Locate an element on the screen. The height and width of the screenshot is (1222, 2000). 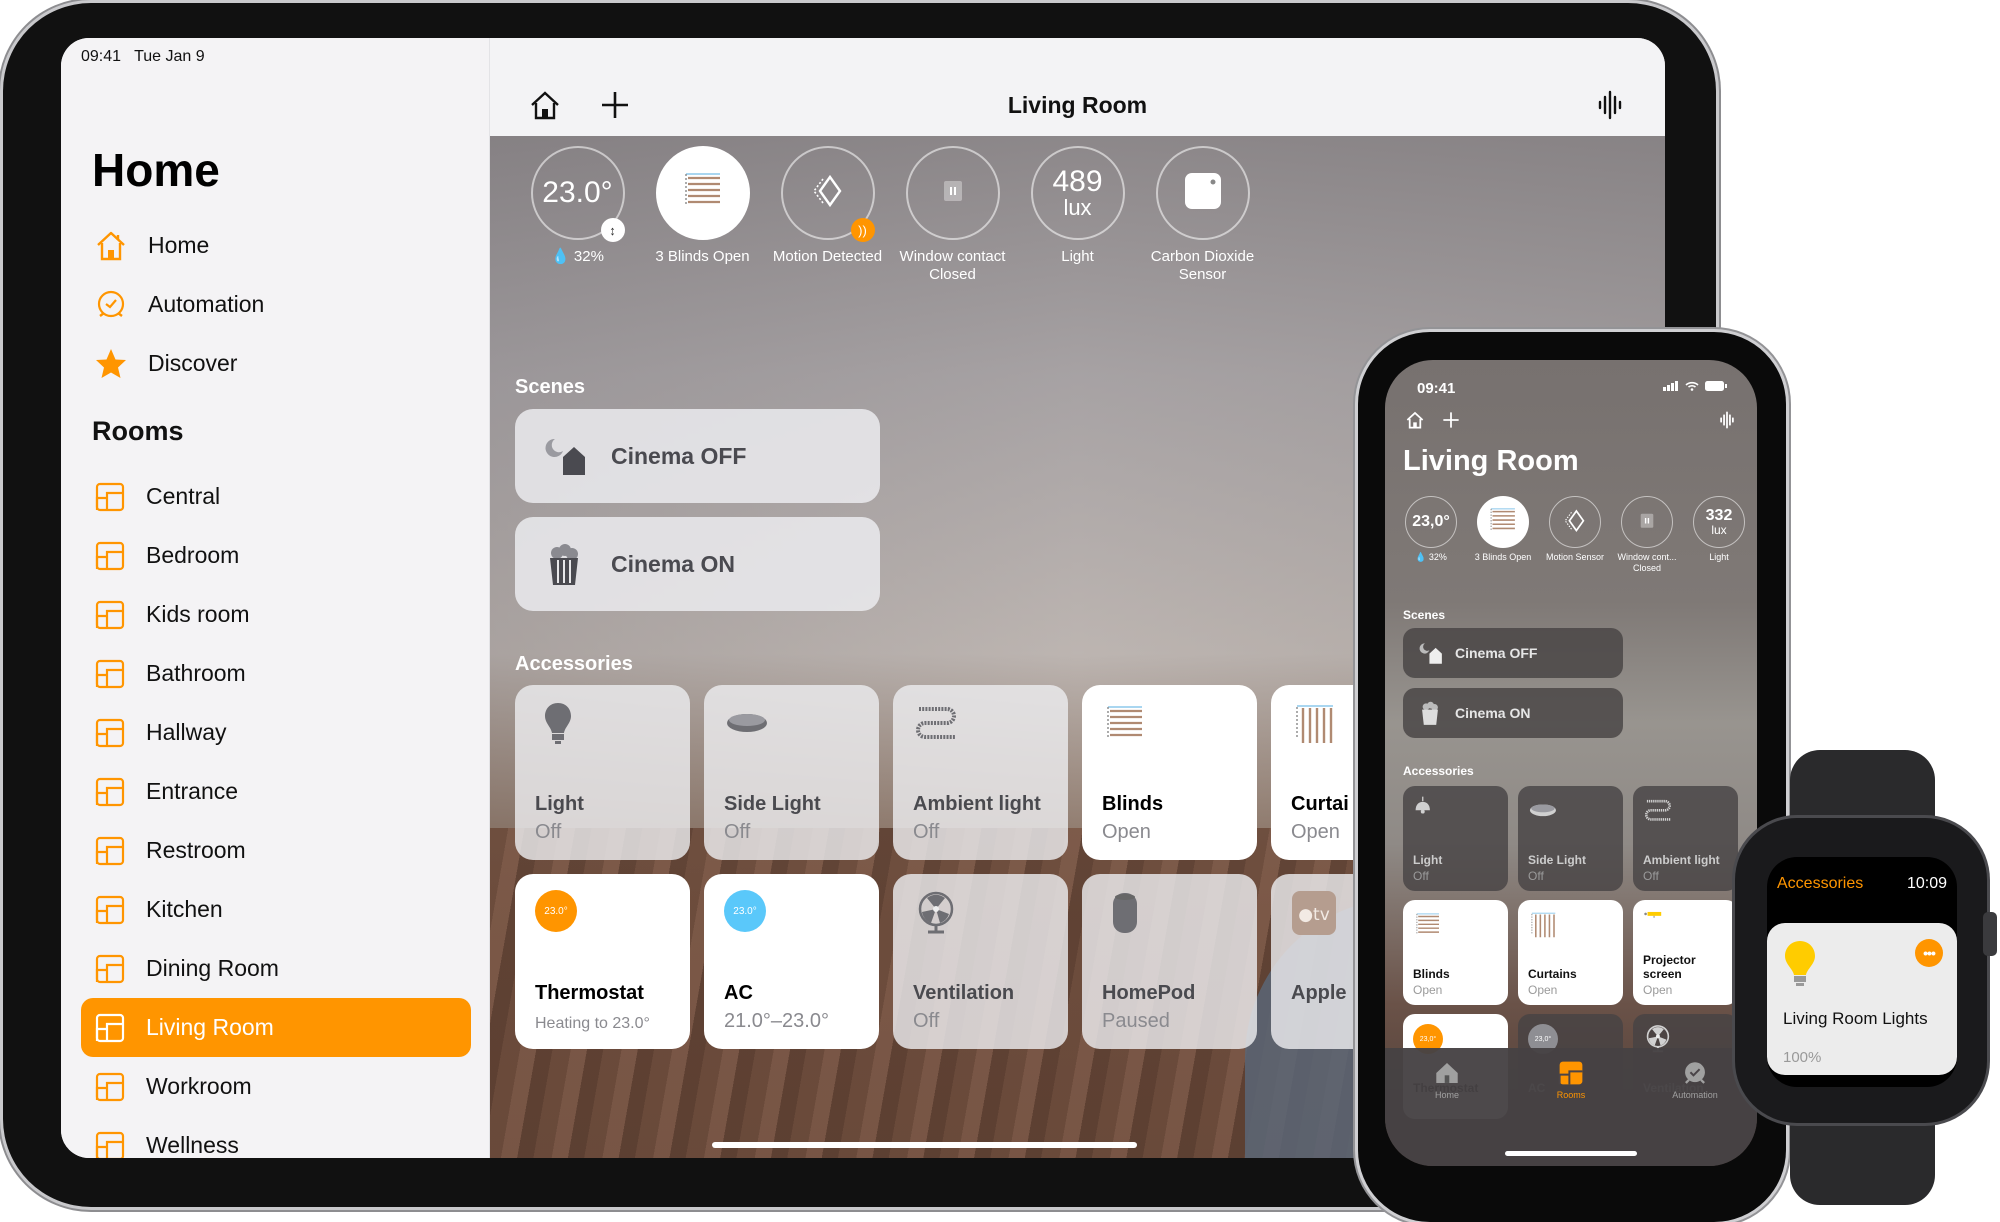
accessory-tile-homepod: HomePod Paused is located at coordinates (1169, 961).